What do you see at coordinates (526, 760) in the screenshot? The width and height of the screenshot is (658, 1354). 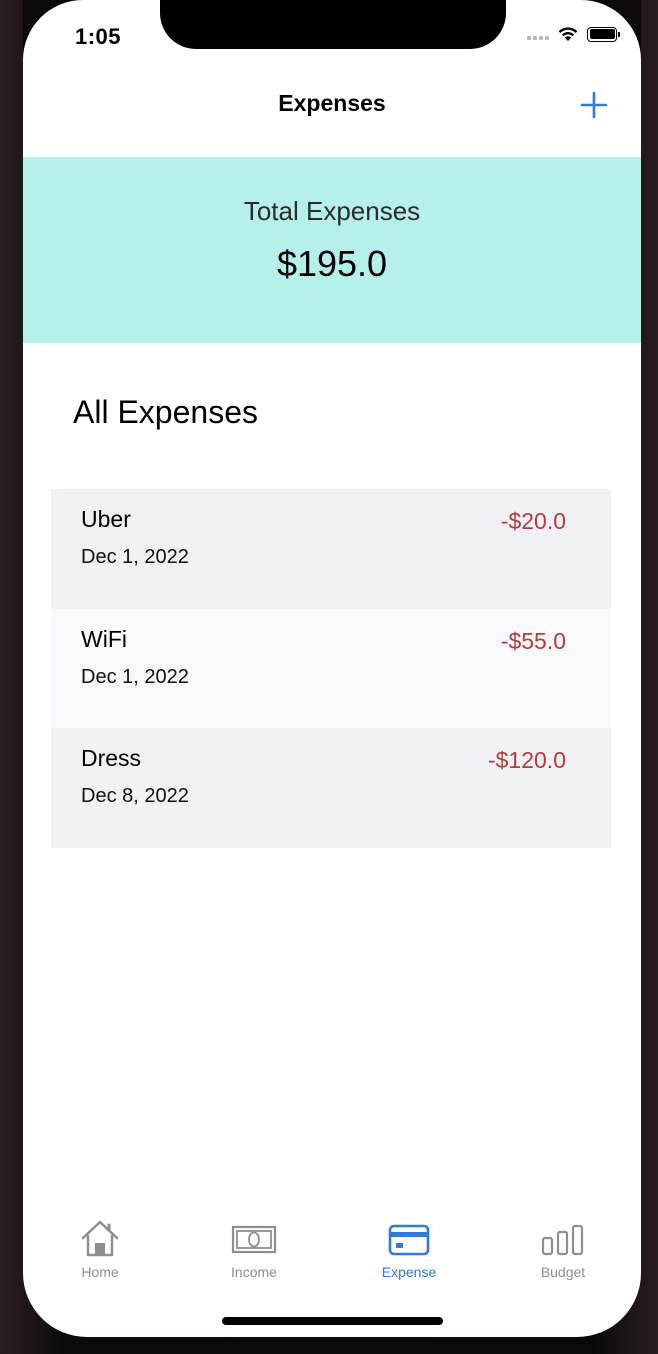 I see `expense-amount: -$120.0` at bounding box center [526, 760].